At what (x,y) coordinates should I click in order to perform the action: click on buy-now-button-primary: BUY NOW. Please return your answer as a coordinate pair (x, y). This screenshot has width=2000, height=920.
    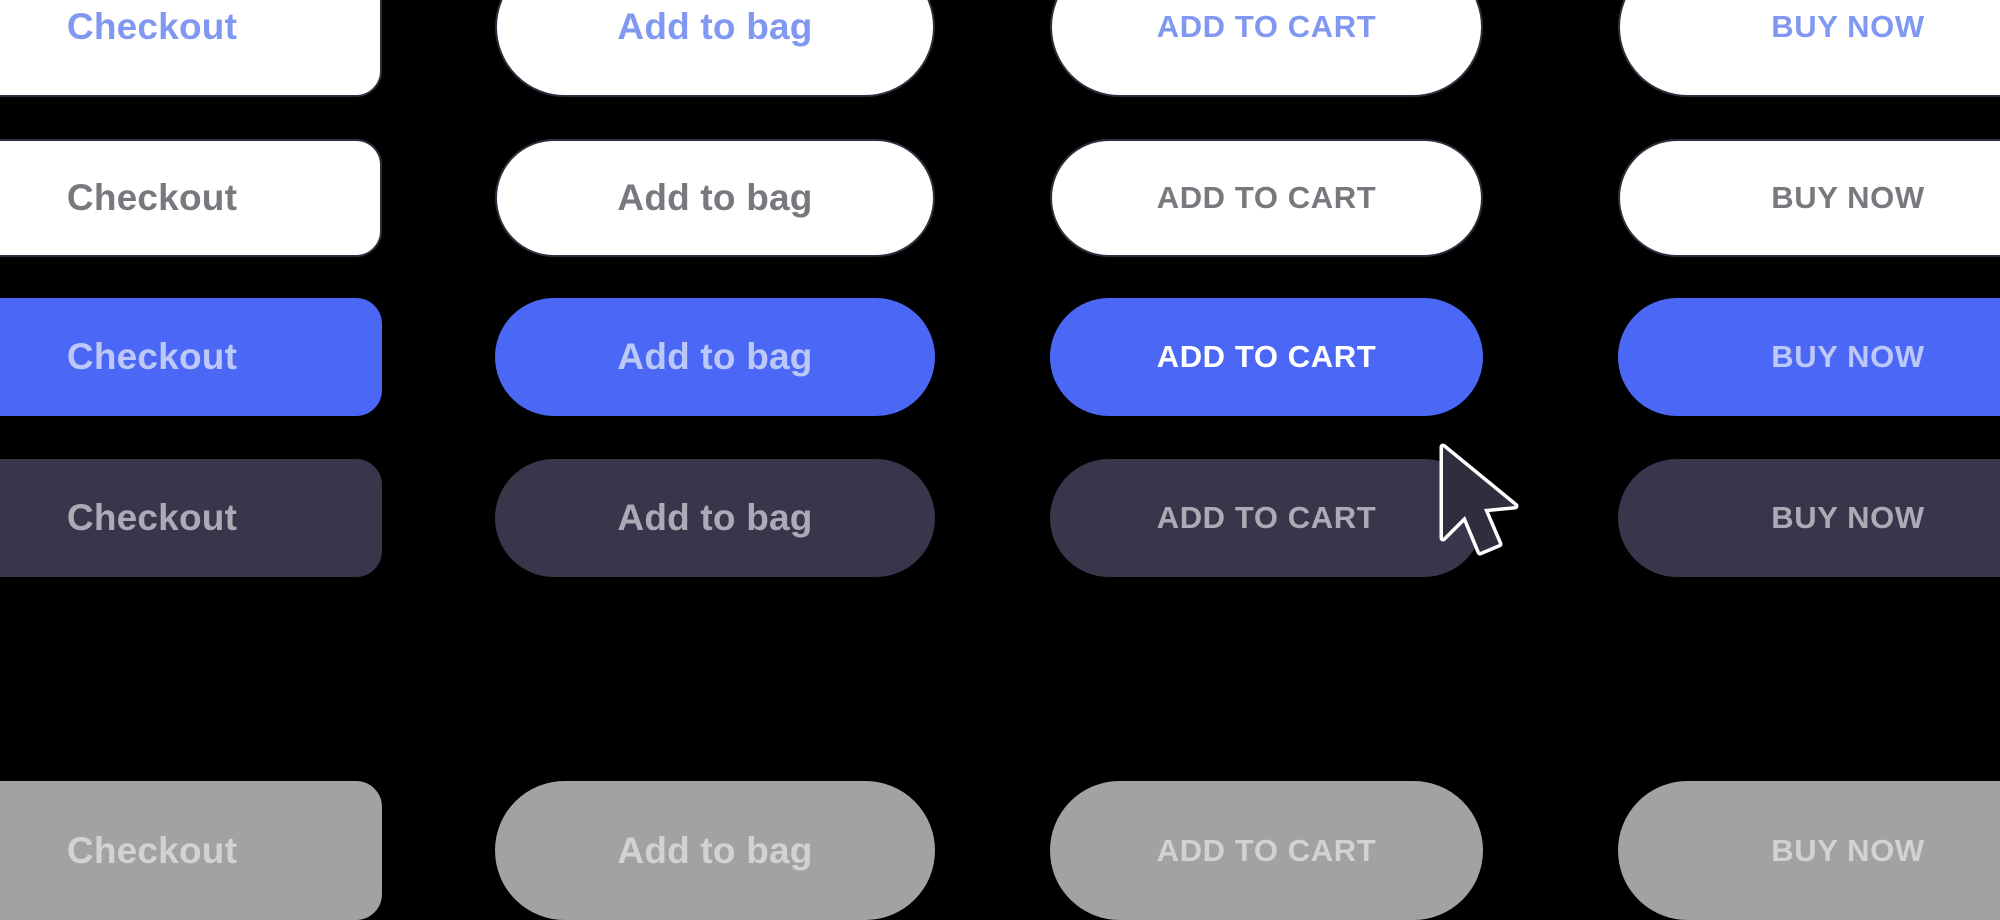
    Looking at the image, I should click on (1809, 357).